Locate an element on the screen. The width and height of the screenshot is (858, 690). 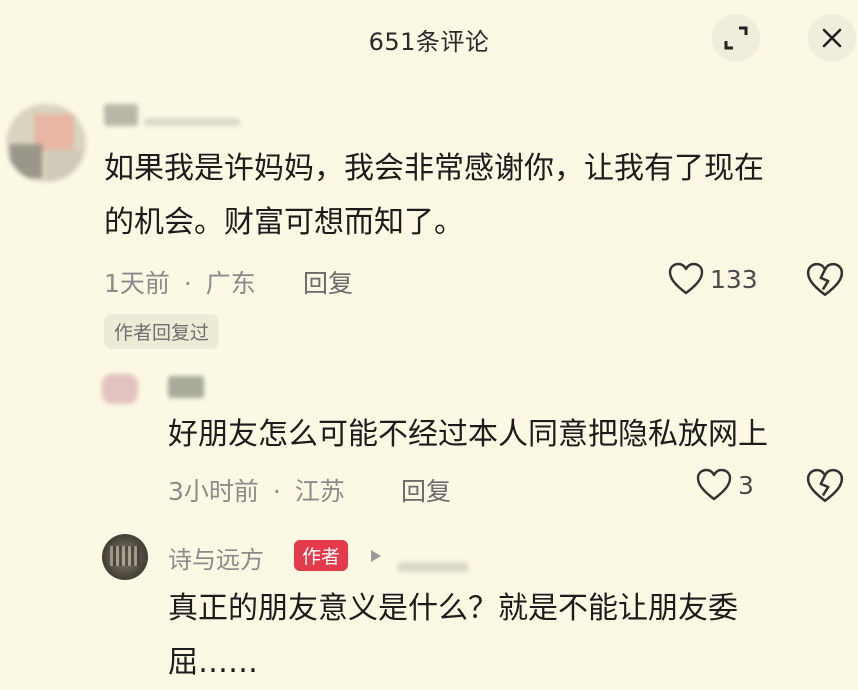
reply-to-arrow is located at coordinates (376, 557).